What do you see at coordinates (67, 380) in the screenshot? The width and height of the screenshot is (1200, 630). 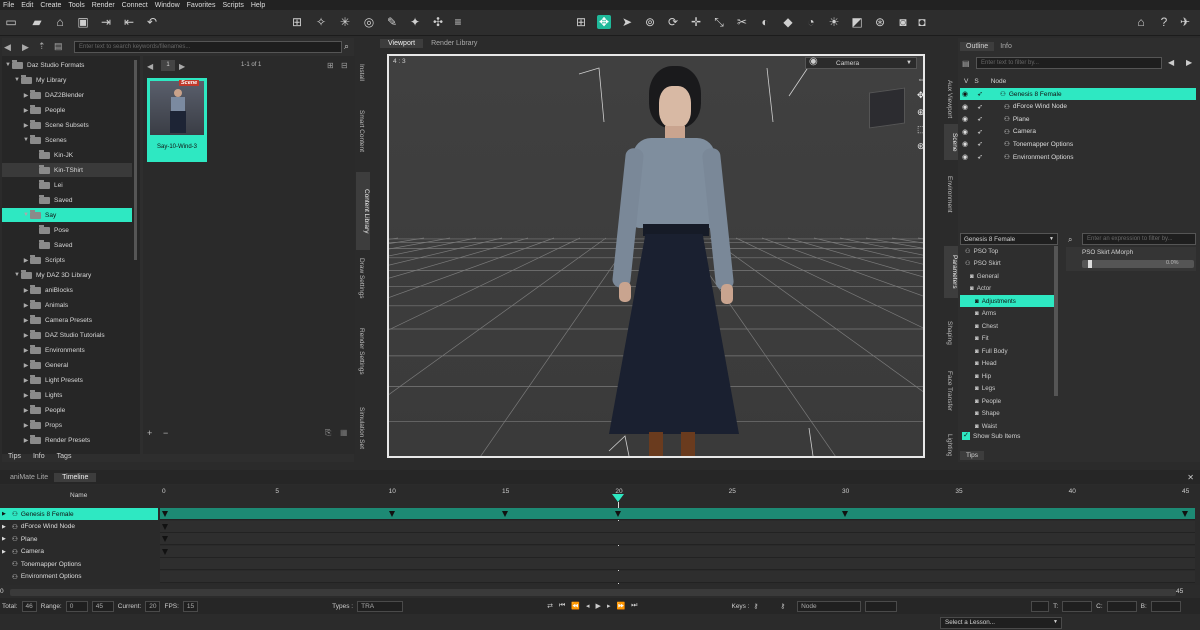 I see `tree-item: ▶ Light Presets` at bounding box center [67, 380].